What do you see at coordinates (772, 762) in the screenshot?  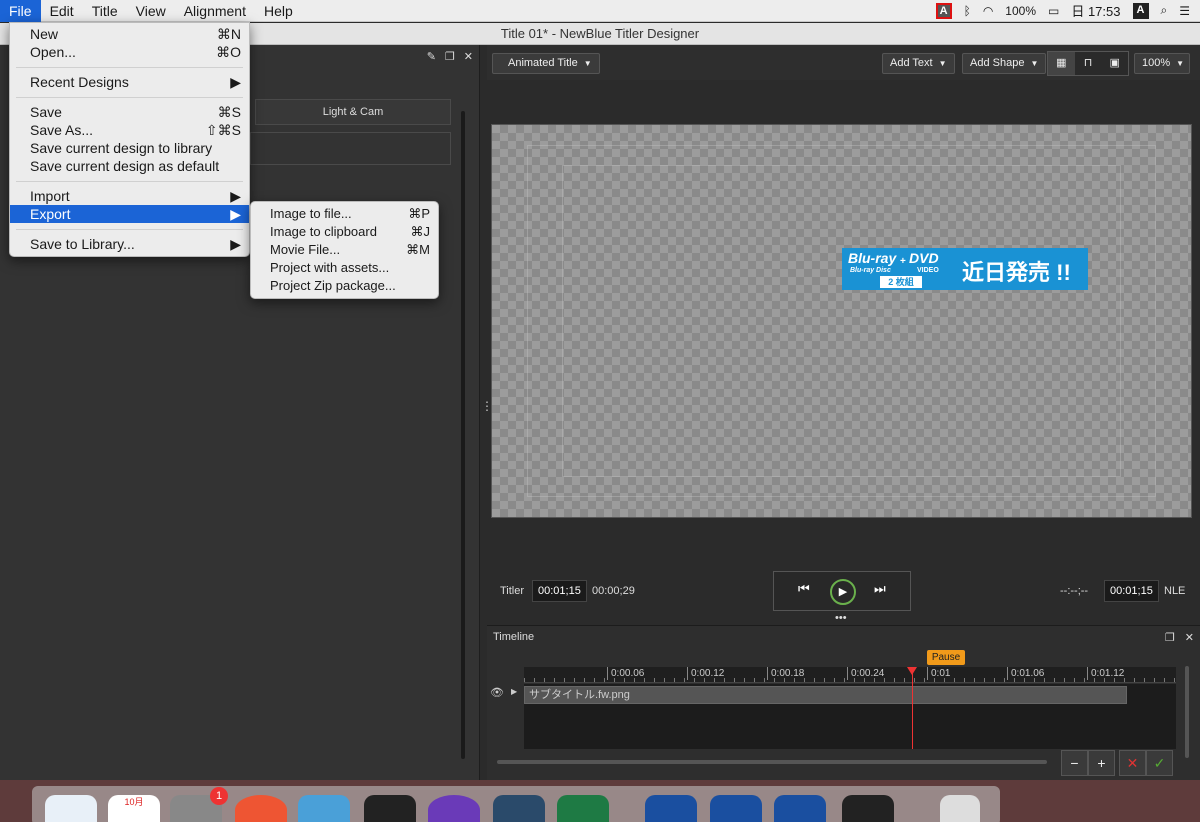 I see `timeline-hscrollbar` at bounding box center [772, 762].